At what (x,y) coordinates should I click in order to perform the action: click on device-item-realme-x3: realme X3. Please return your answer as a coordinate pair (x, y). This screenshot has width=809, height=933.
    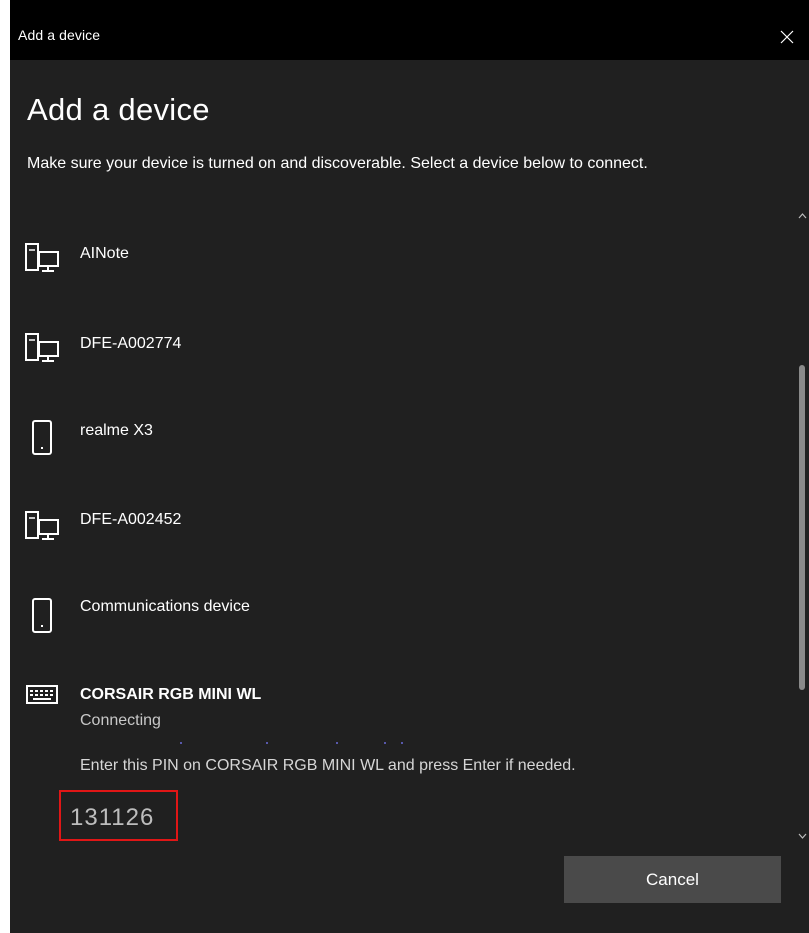
    Looking at the image, I should click on (403, 432).